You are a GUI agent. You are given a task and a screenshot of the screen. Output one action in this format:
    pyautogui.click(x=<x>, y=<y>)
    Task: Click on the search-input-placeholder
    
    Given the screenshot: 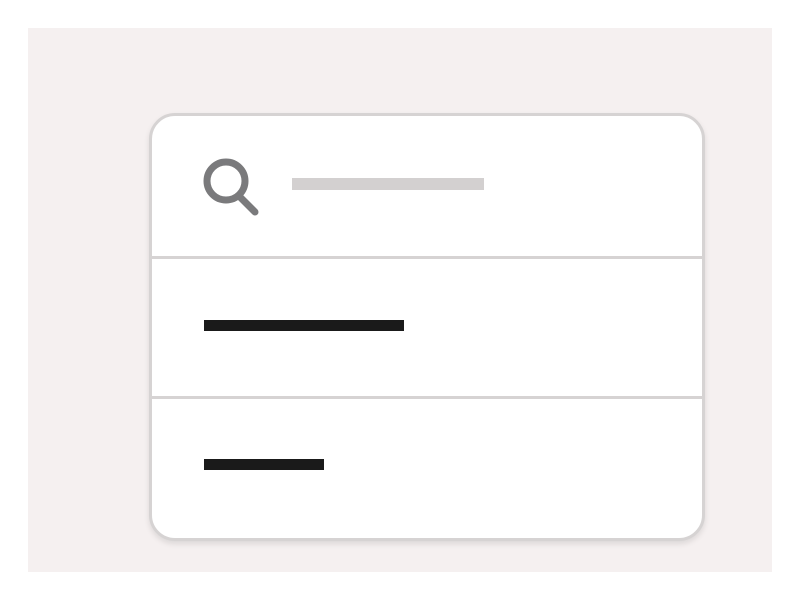 What is the action you would take?
    pyautogui.click(x=388, y=184)
    